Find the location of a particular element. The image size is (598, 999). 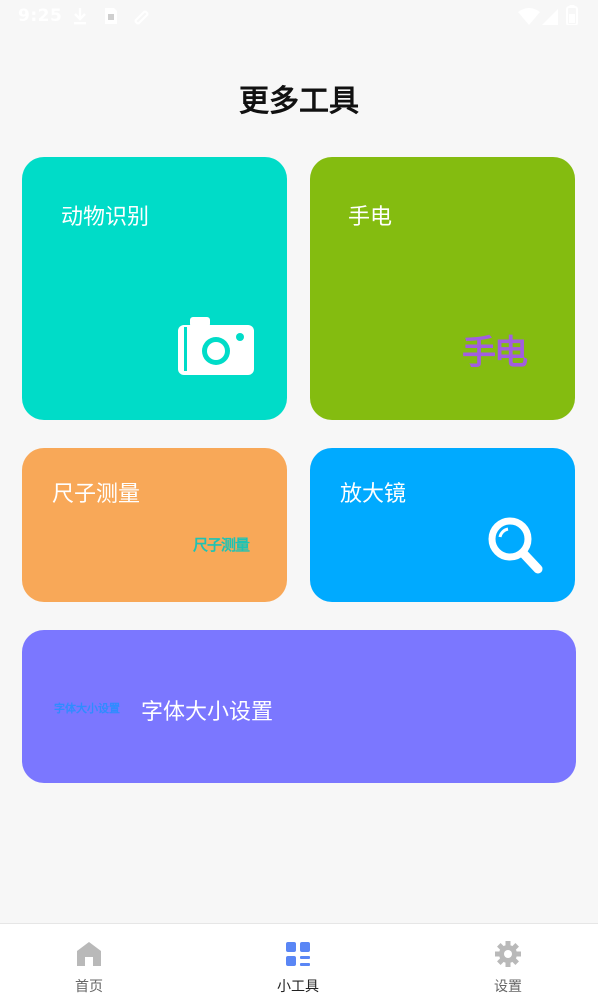

flashlight-card: 手电 手电 is located at coordinates (442, 288).